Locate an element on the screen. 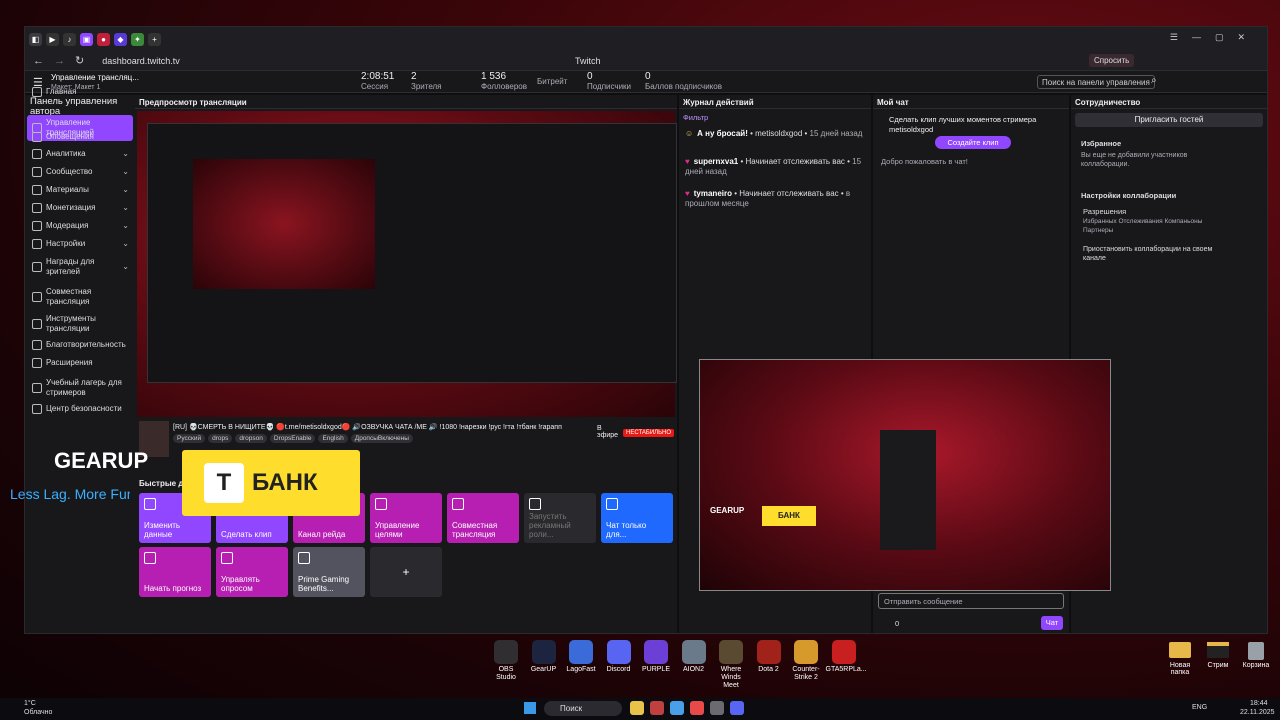 This screenshot has width=1280, height=720. floating-camera-preview: GEARUP БАНК is located at coordinates (905, 475).